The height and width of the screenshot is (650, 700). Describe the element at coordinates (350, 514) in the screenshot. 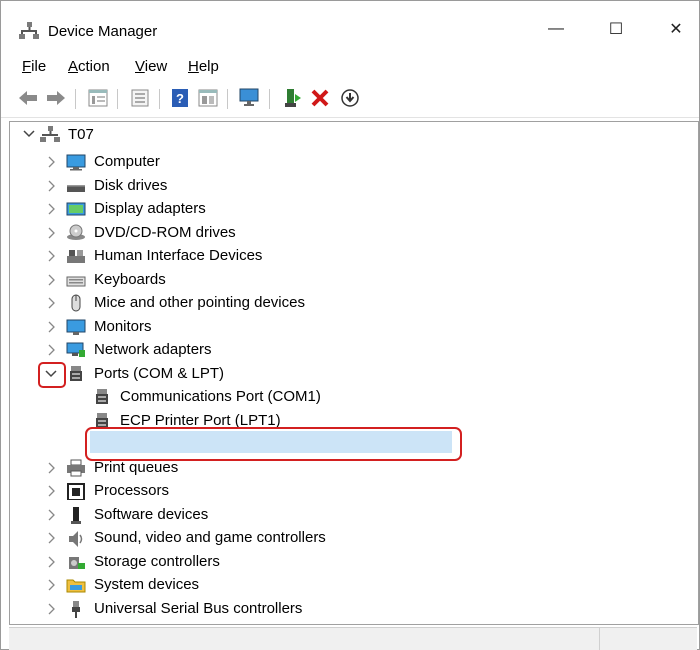

I see `tree-category-row: Software devices` at that location.